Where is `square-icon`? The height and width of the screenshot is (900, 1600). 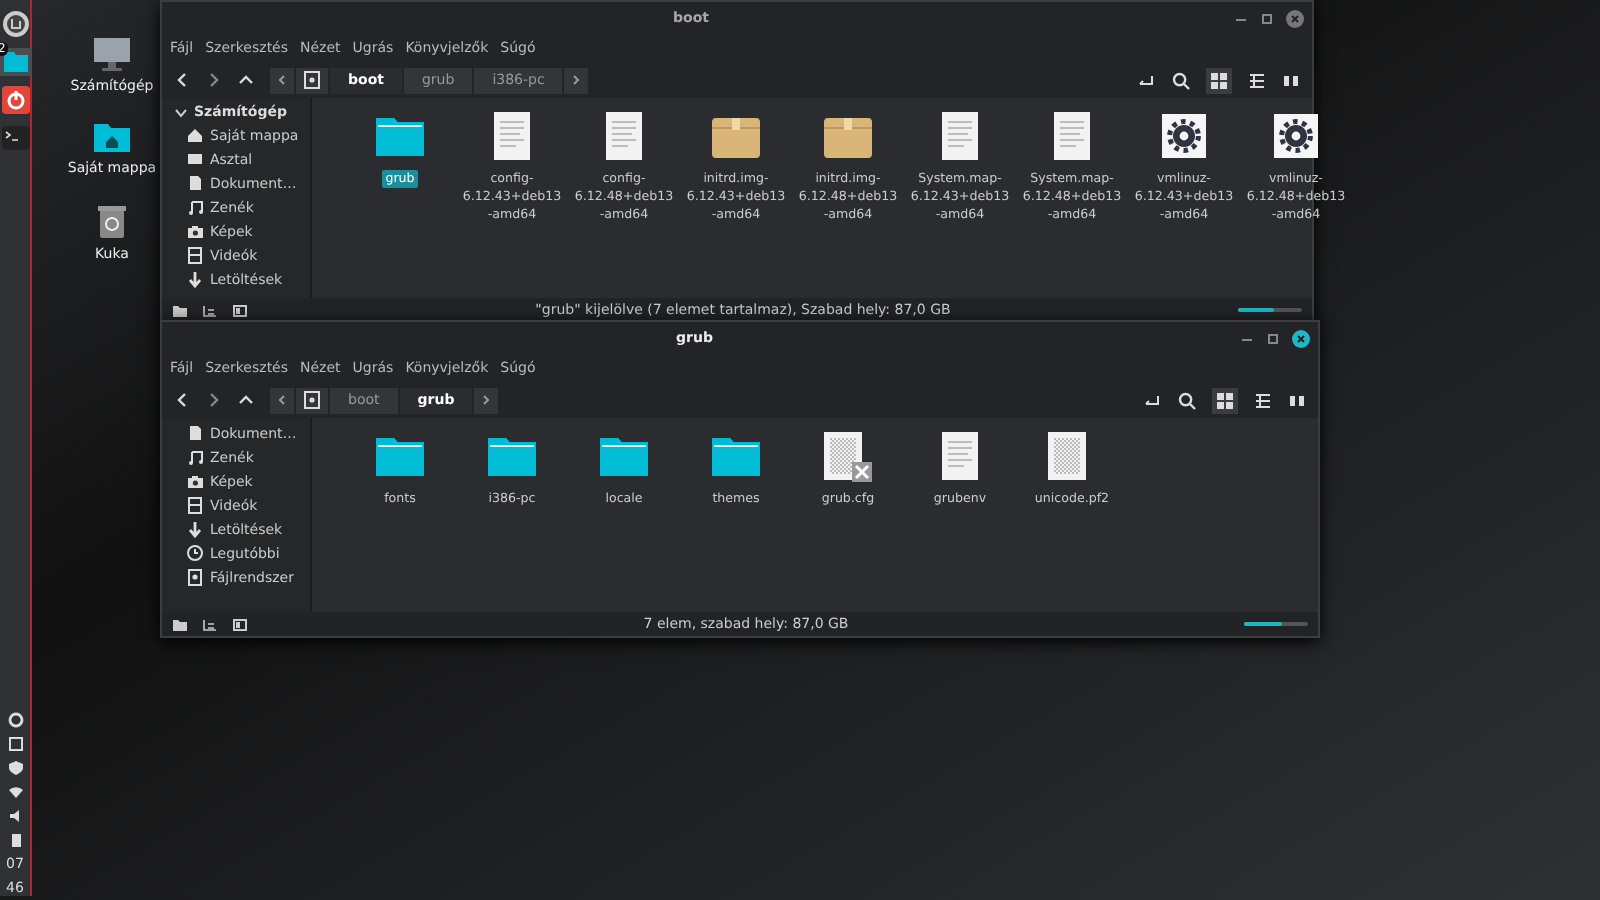
square-icon is located at coordinates (15, 744).